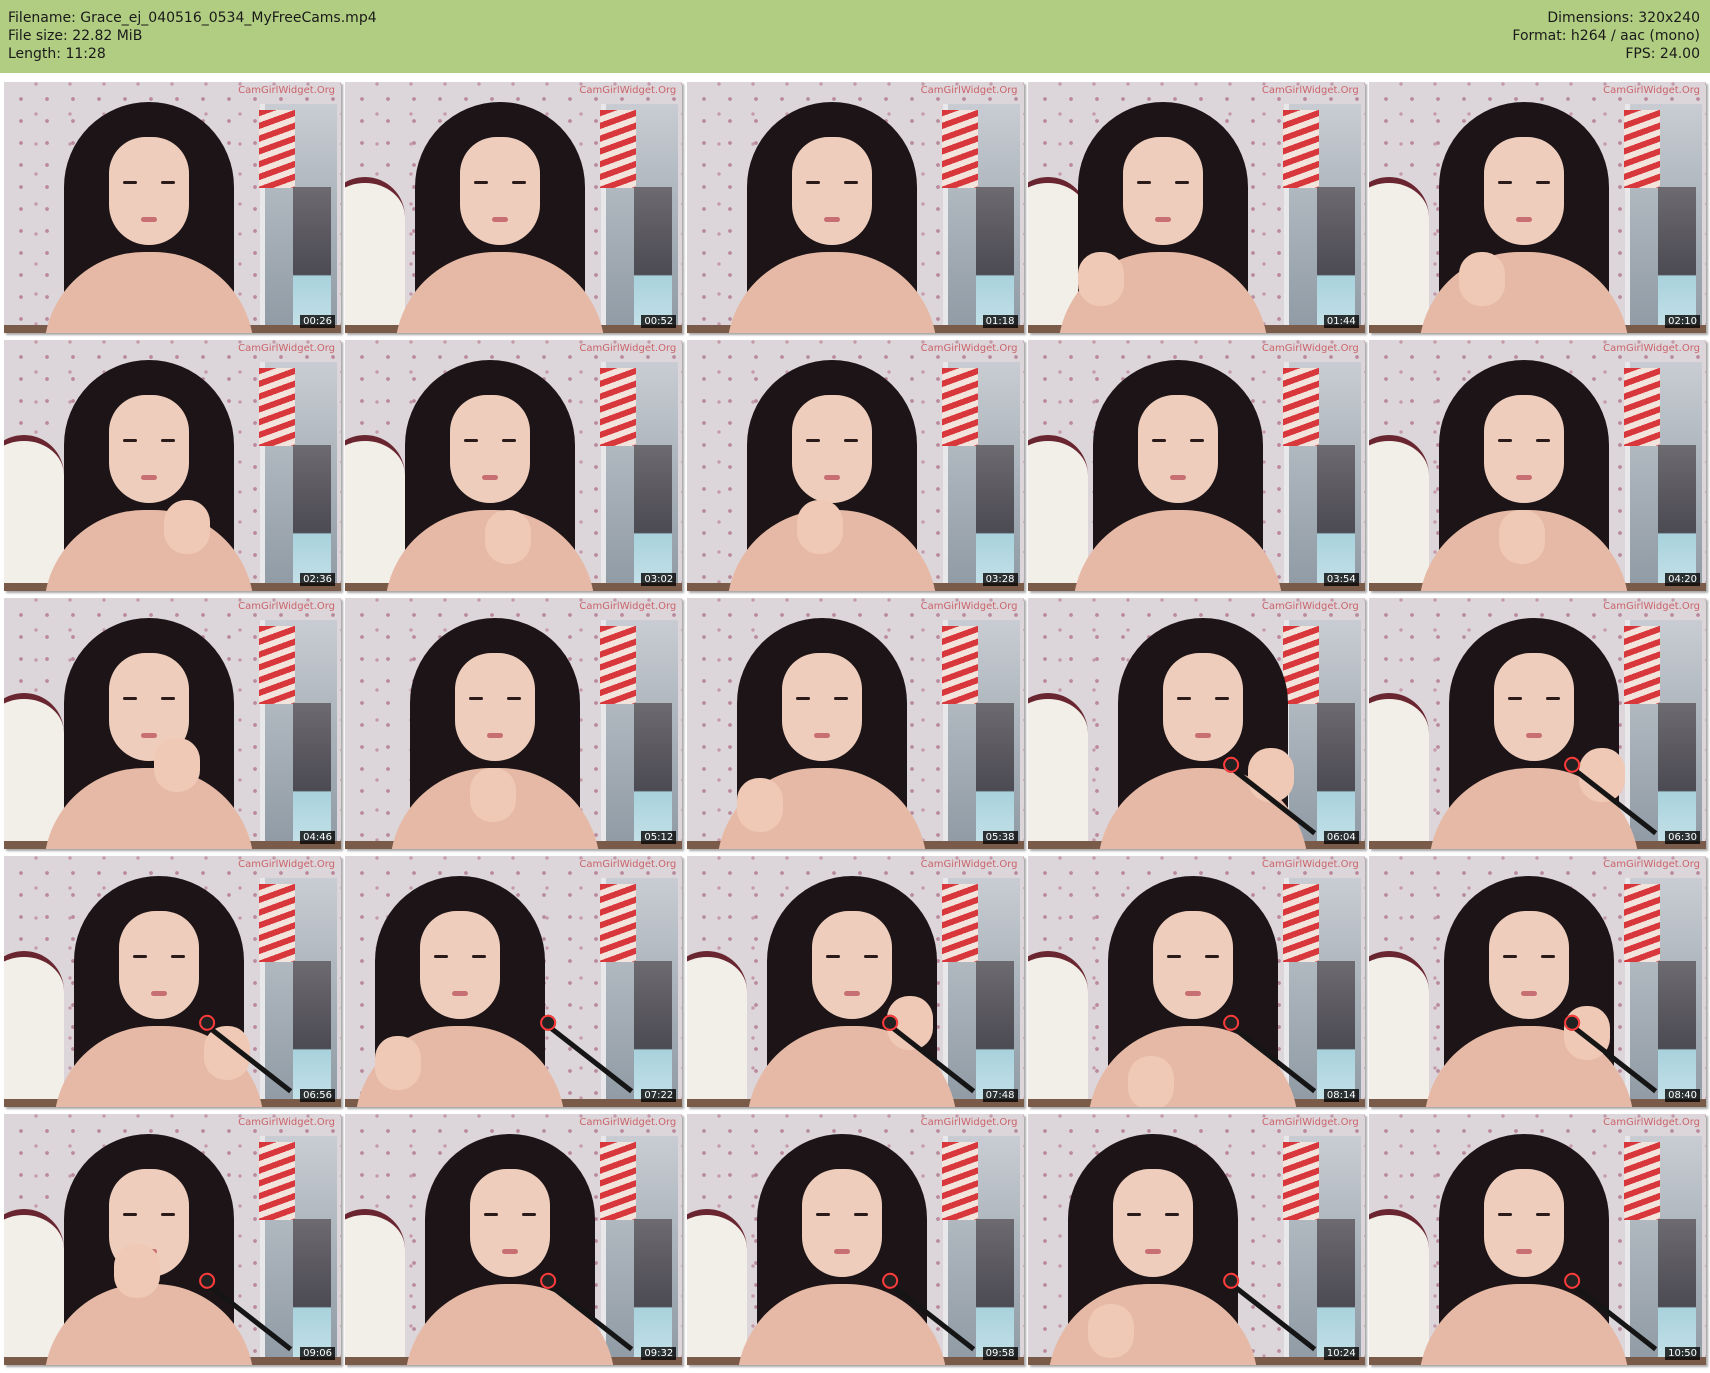 Image resolution: width=1710 pixels, height=1373 pixels. I want to click on video-thumbnail: CamGirlWidget.Org 09:32, so click(514, 1239).